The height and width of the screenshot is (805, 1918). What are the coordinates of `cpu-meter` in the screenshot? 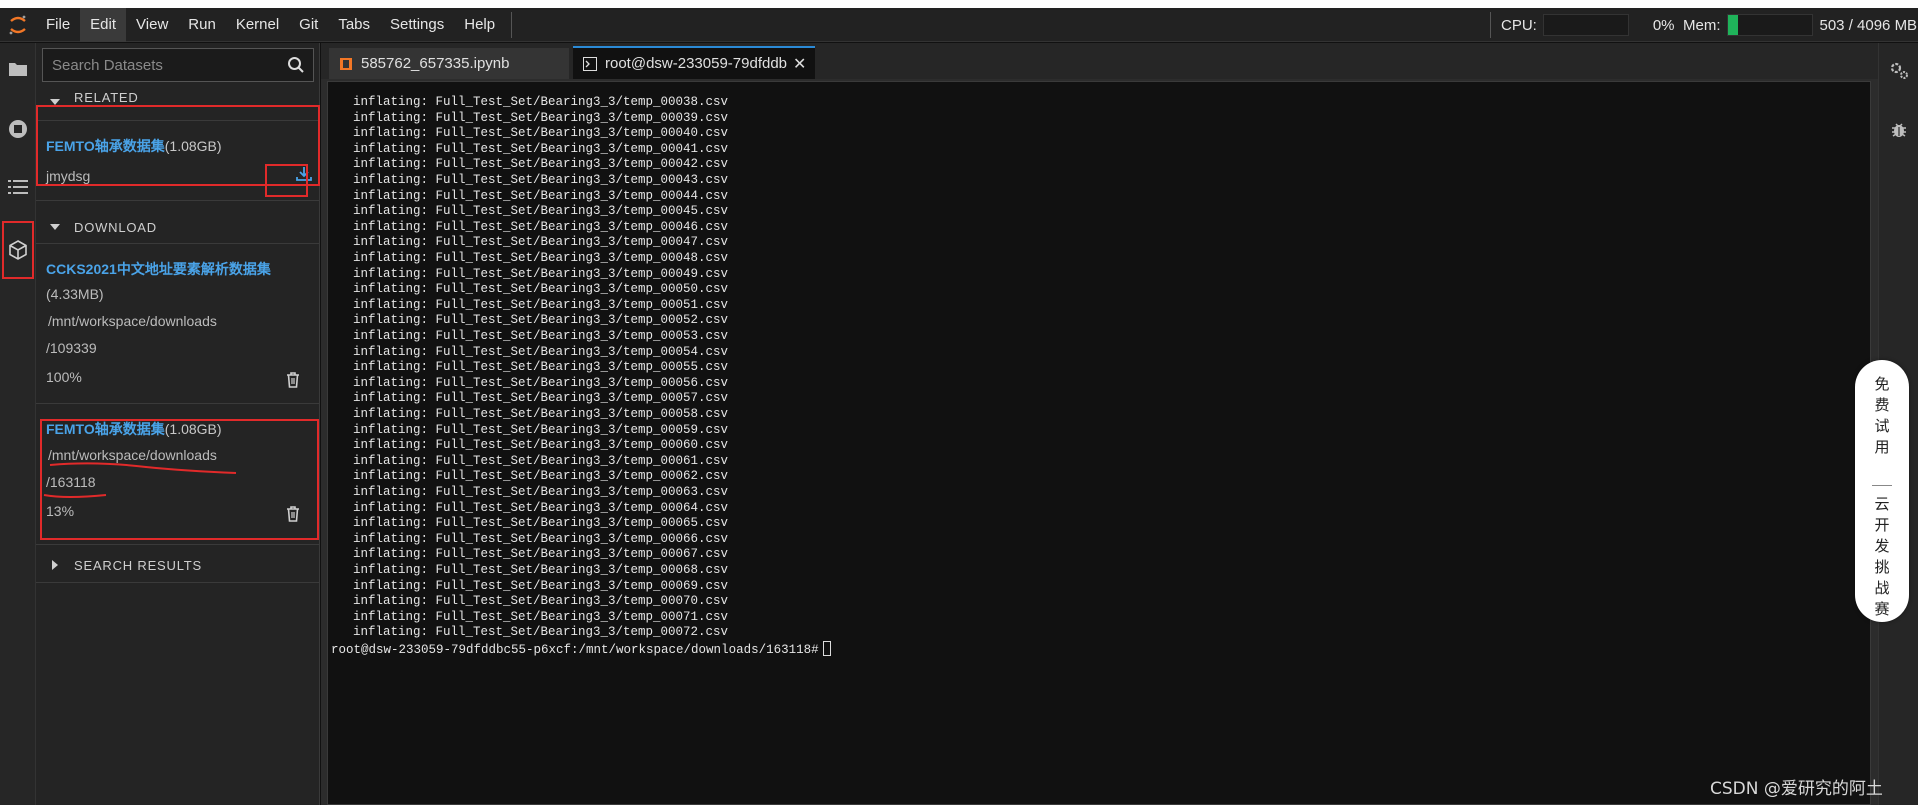 It's located at (1585, 25).